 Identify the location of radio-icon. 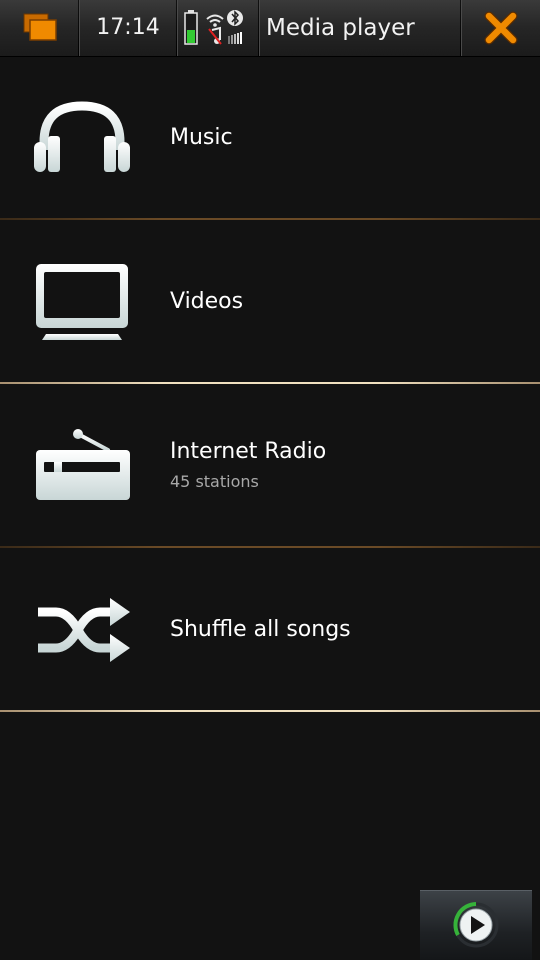
(83, 464).